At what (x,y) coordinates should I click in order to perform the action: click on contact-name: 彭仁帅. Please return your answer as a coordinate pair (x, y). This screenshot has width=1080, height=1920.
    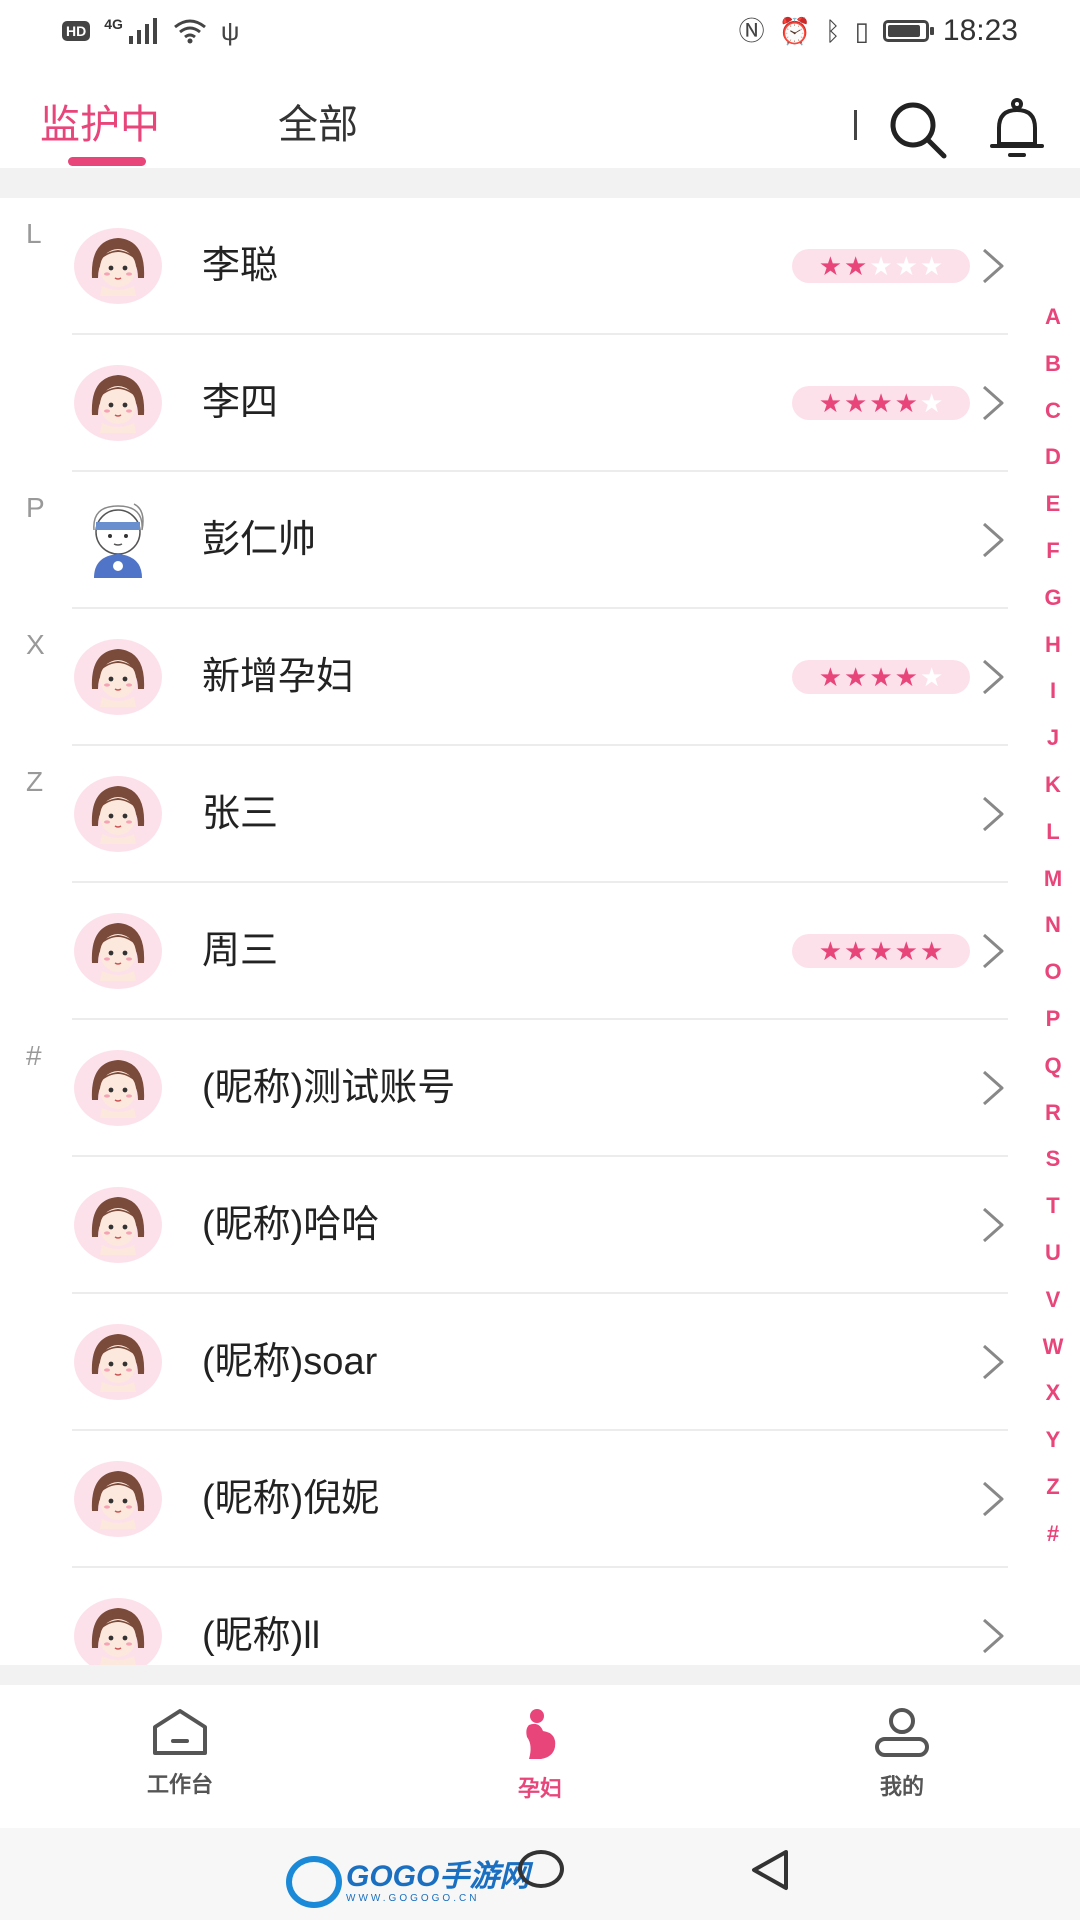
    Looking at the image, I should click on (259, 540).